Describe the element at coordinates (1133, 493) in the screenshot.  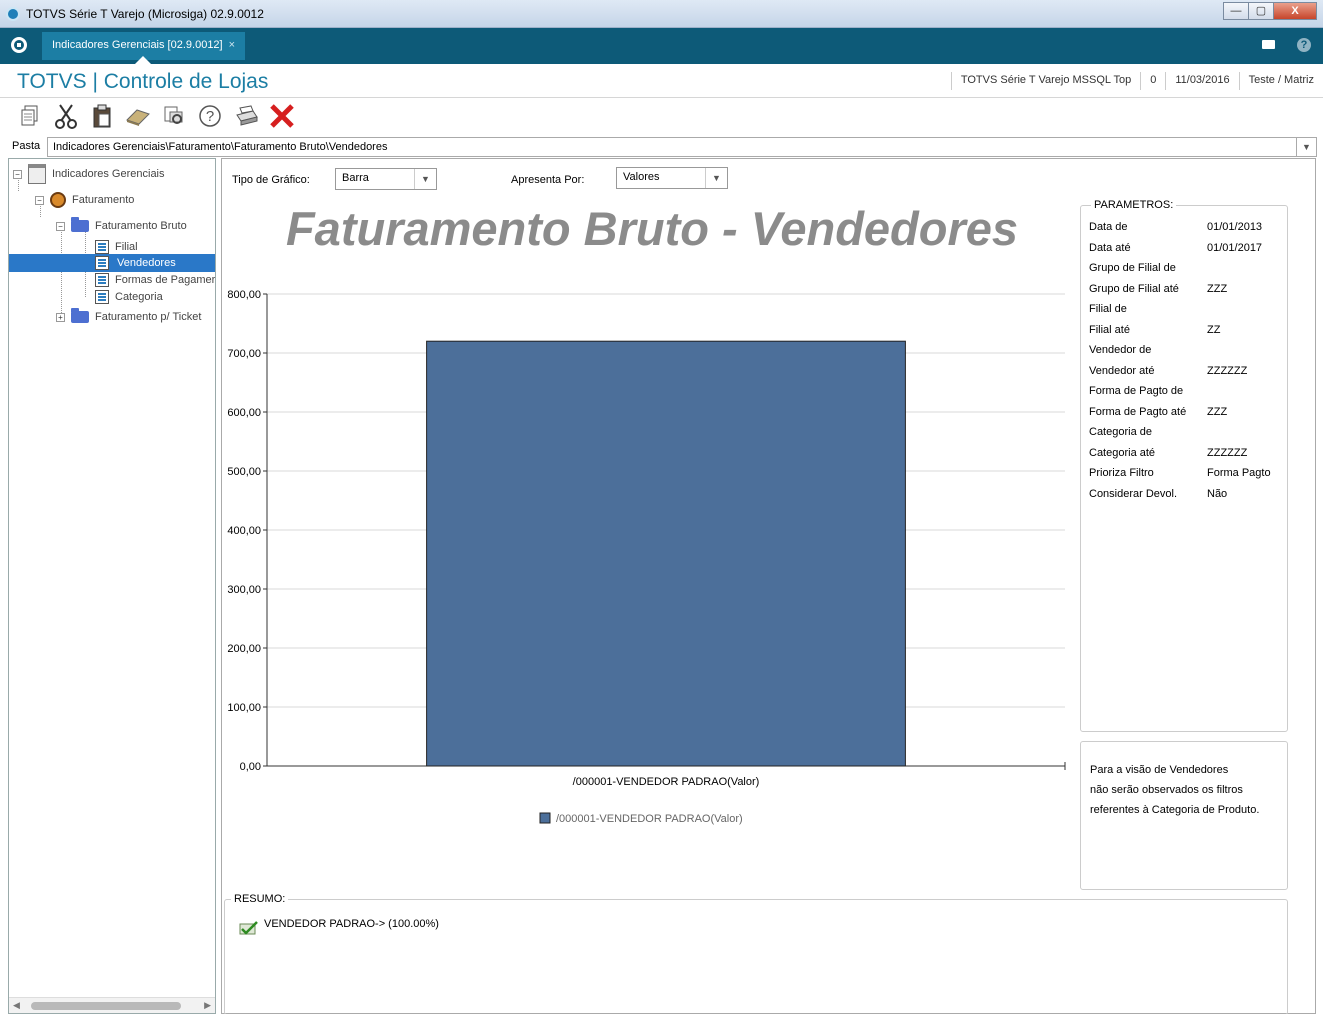
I see `parametro-label: Considerar Devol.` at that location.